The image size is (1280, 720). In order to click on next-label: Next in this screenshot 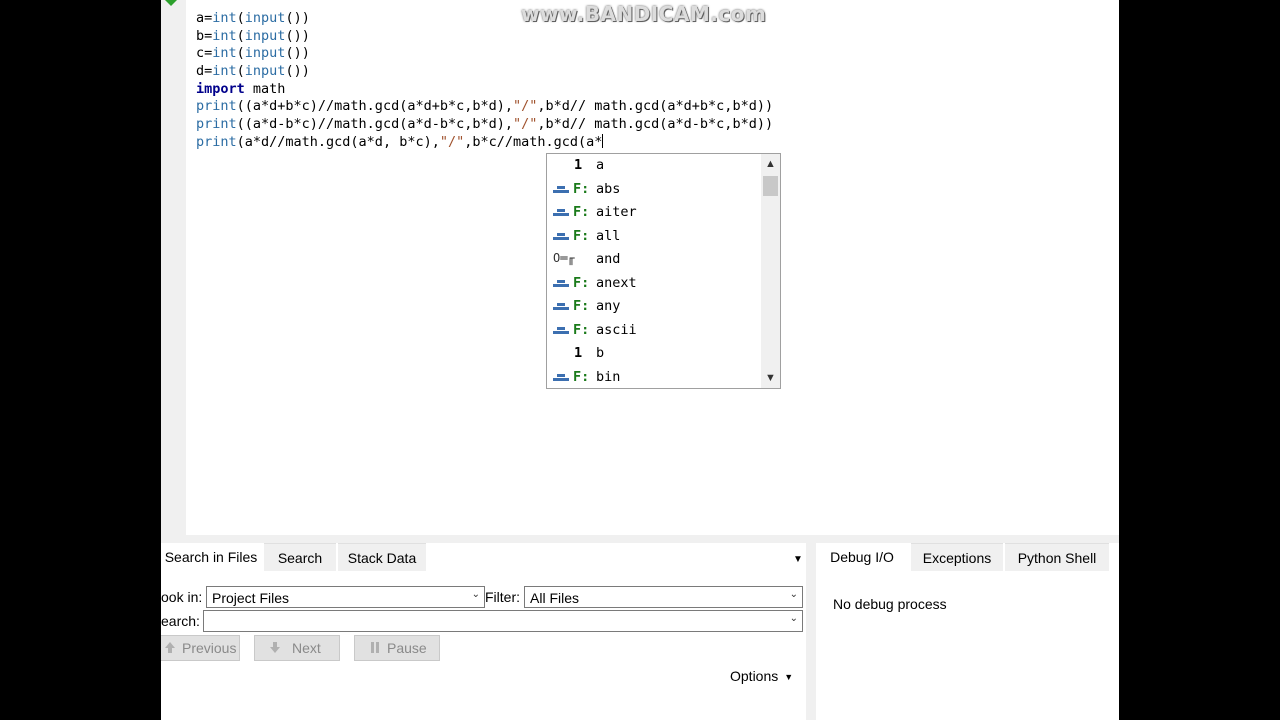, I will do `click(306, 648)`.